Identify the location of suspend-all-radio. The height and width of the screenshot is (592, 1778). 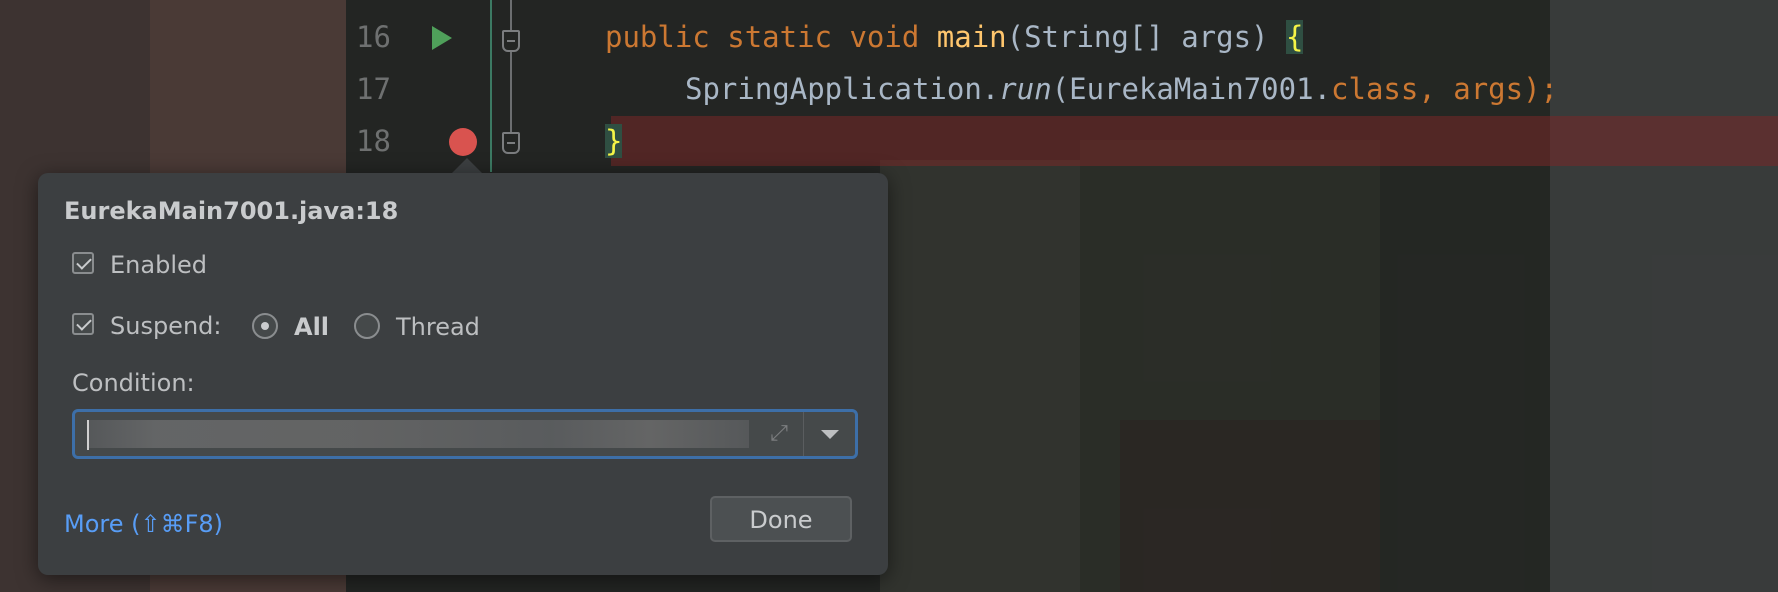
(265, 326).